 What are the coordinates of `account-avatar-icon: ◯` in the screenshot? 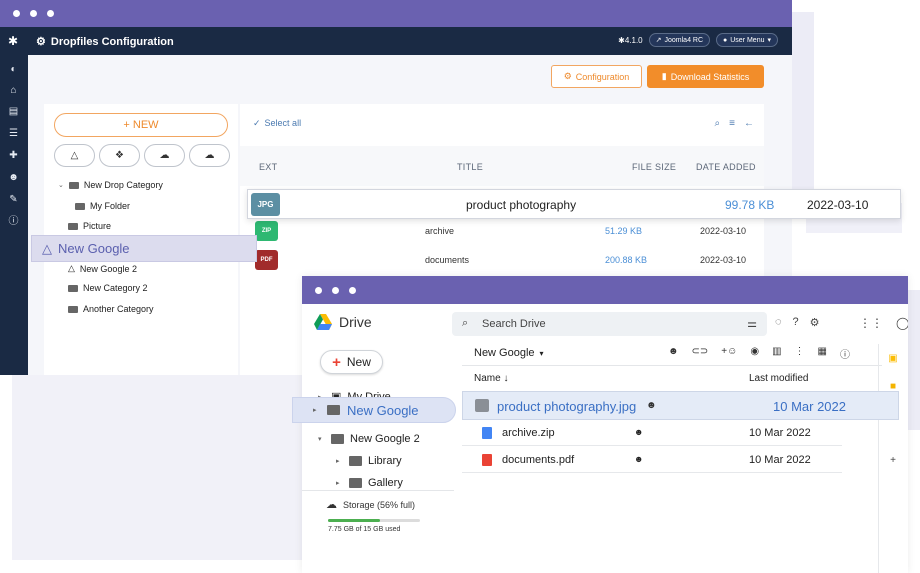 It's located at (902, 323).